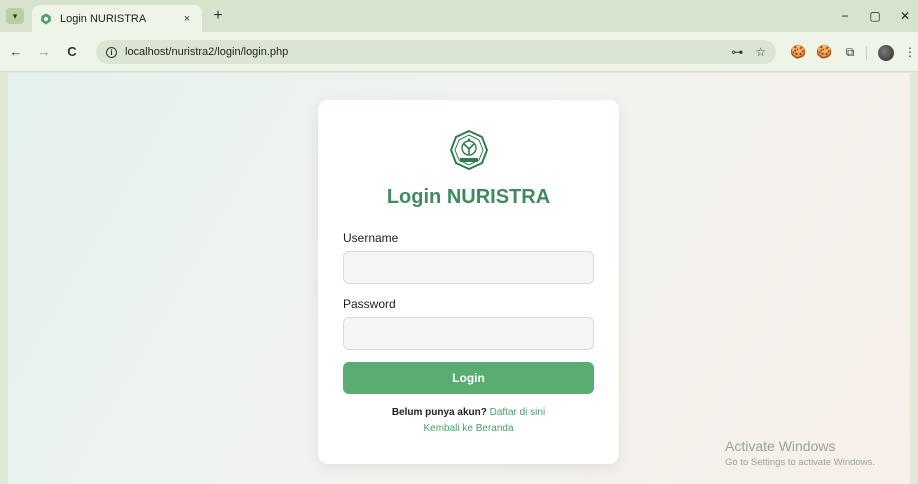 Image resolution: width=918 pixels, height=484 pixels. What do you see at coordinates (824, 52) in the screenshot?
I see `cookie-editor-extension-icon: 🍪` at bounding box center [824, 52].